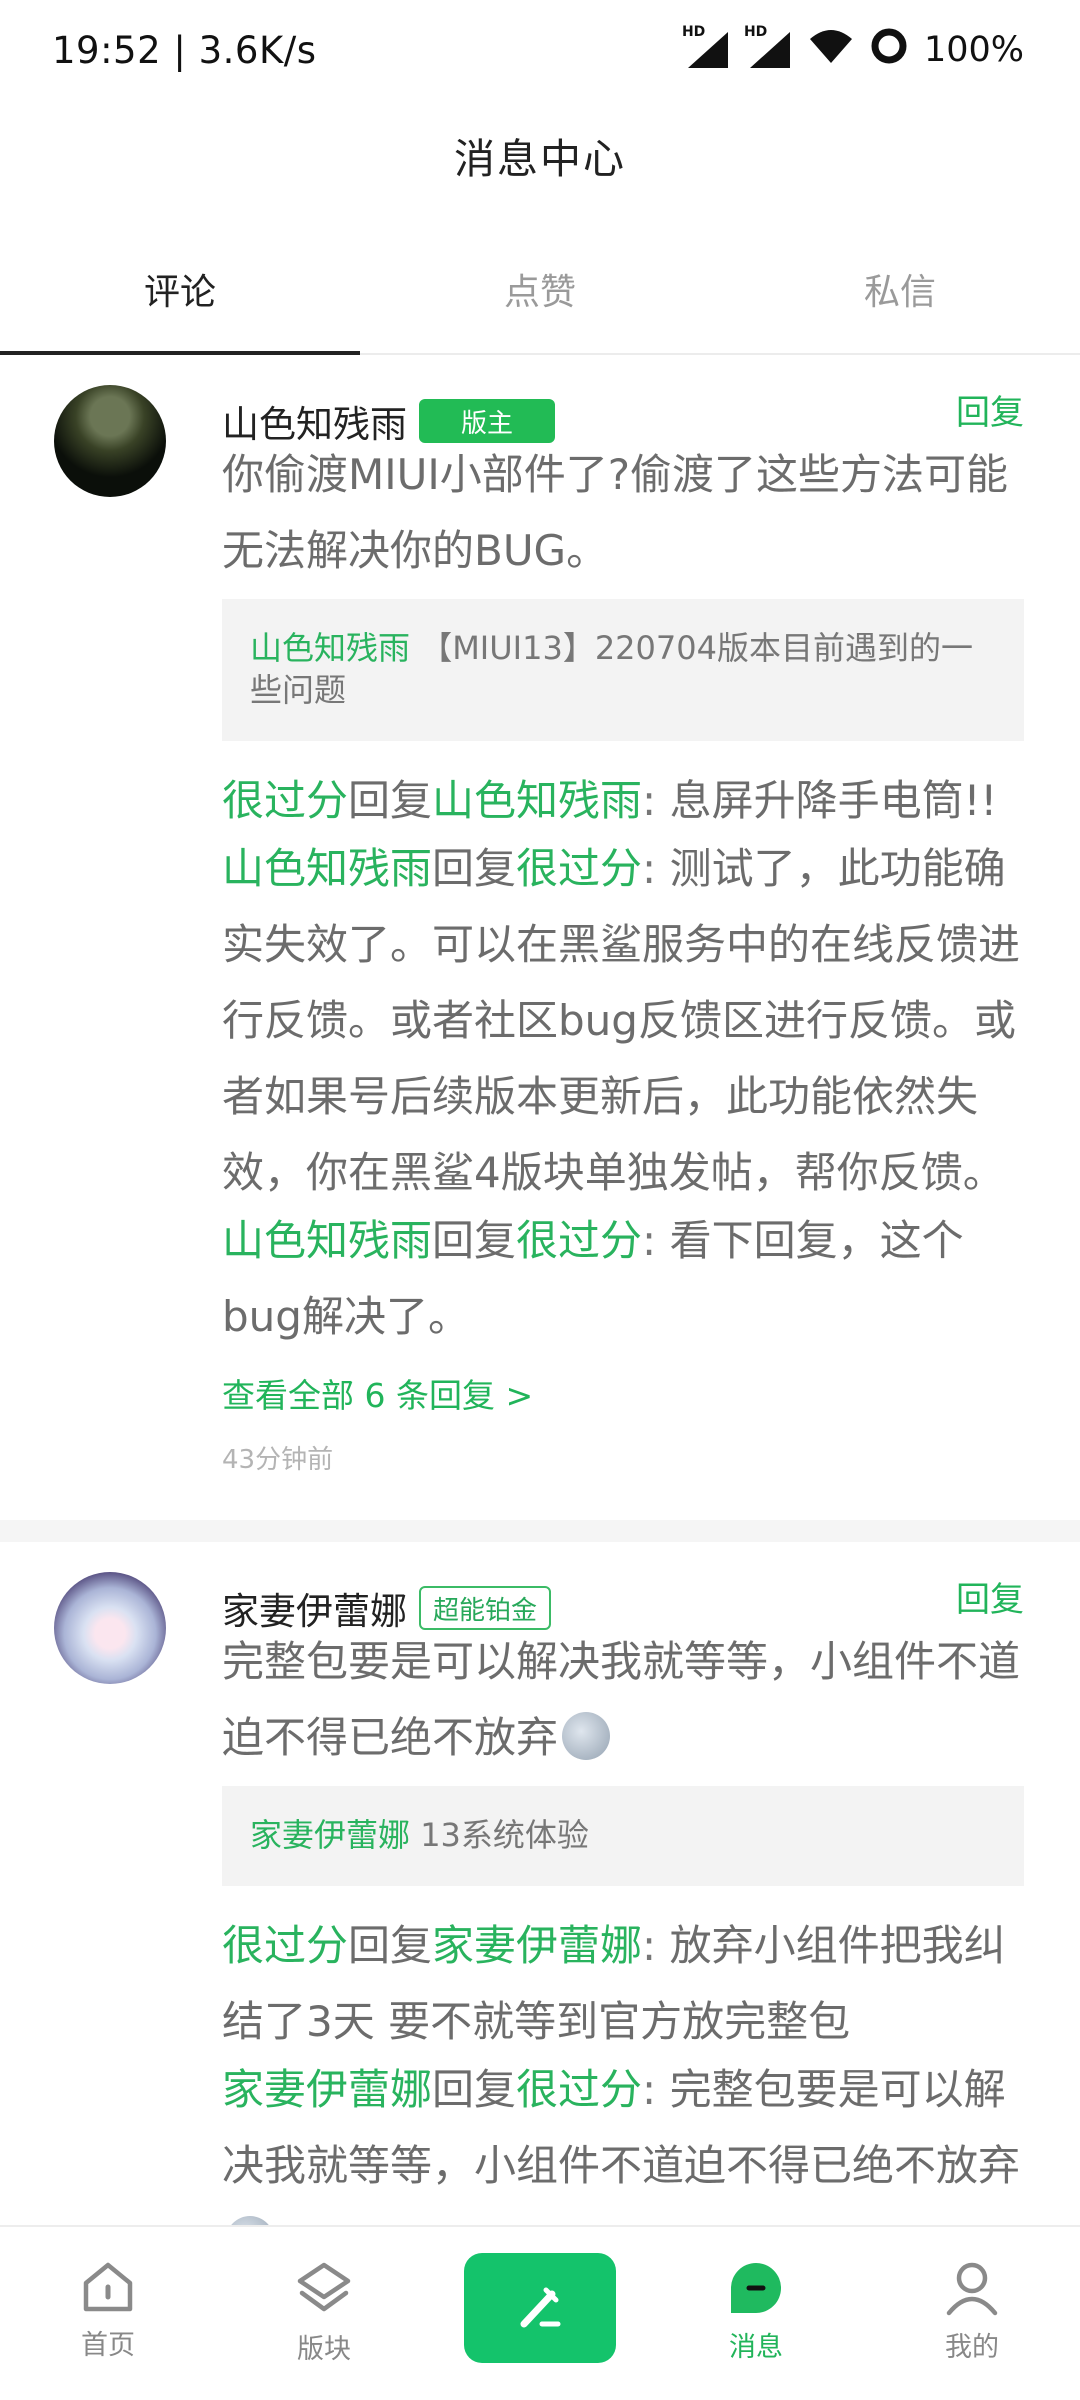 Image resolution: width=1080 pixels, height=2400 pixels. What do you see at coordinates (973, 50) in the screenshot?
I see `battery-level: 100%` at bounding box center [973, 50].